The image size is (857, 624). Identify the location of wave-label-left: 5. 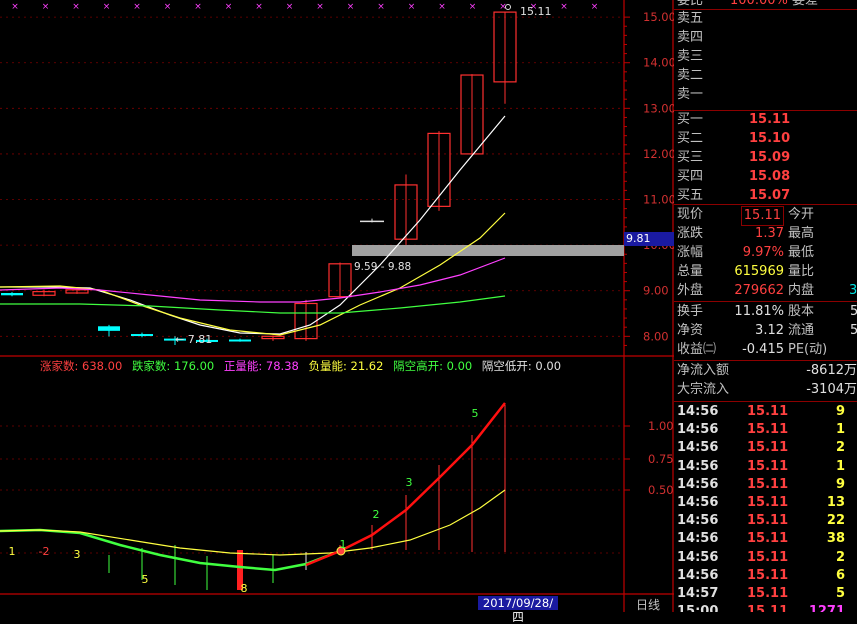
(145, 579).